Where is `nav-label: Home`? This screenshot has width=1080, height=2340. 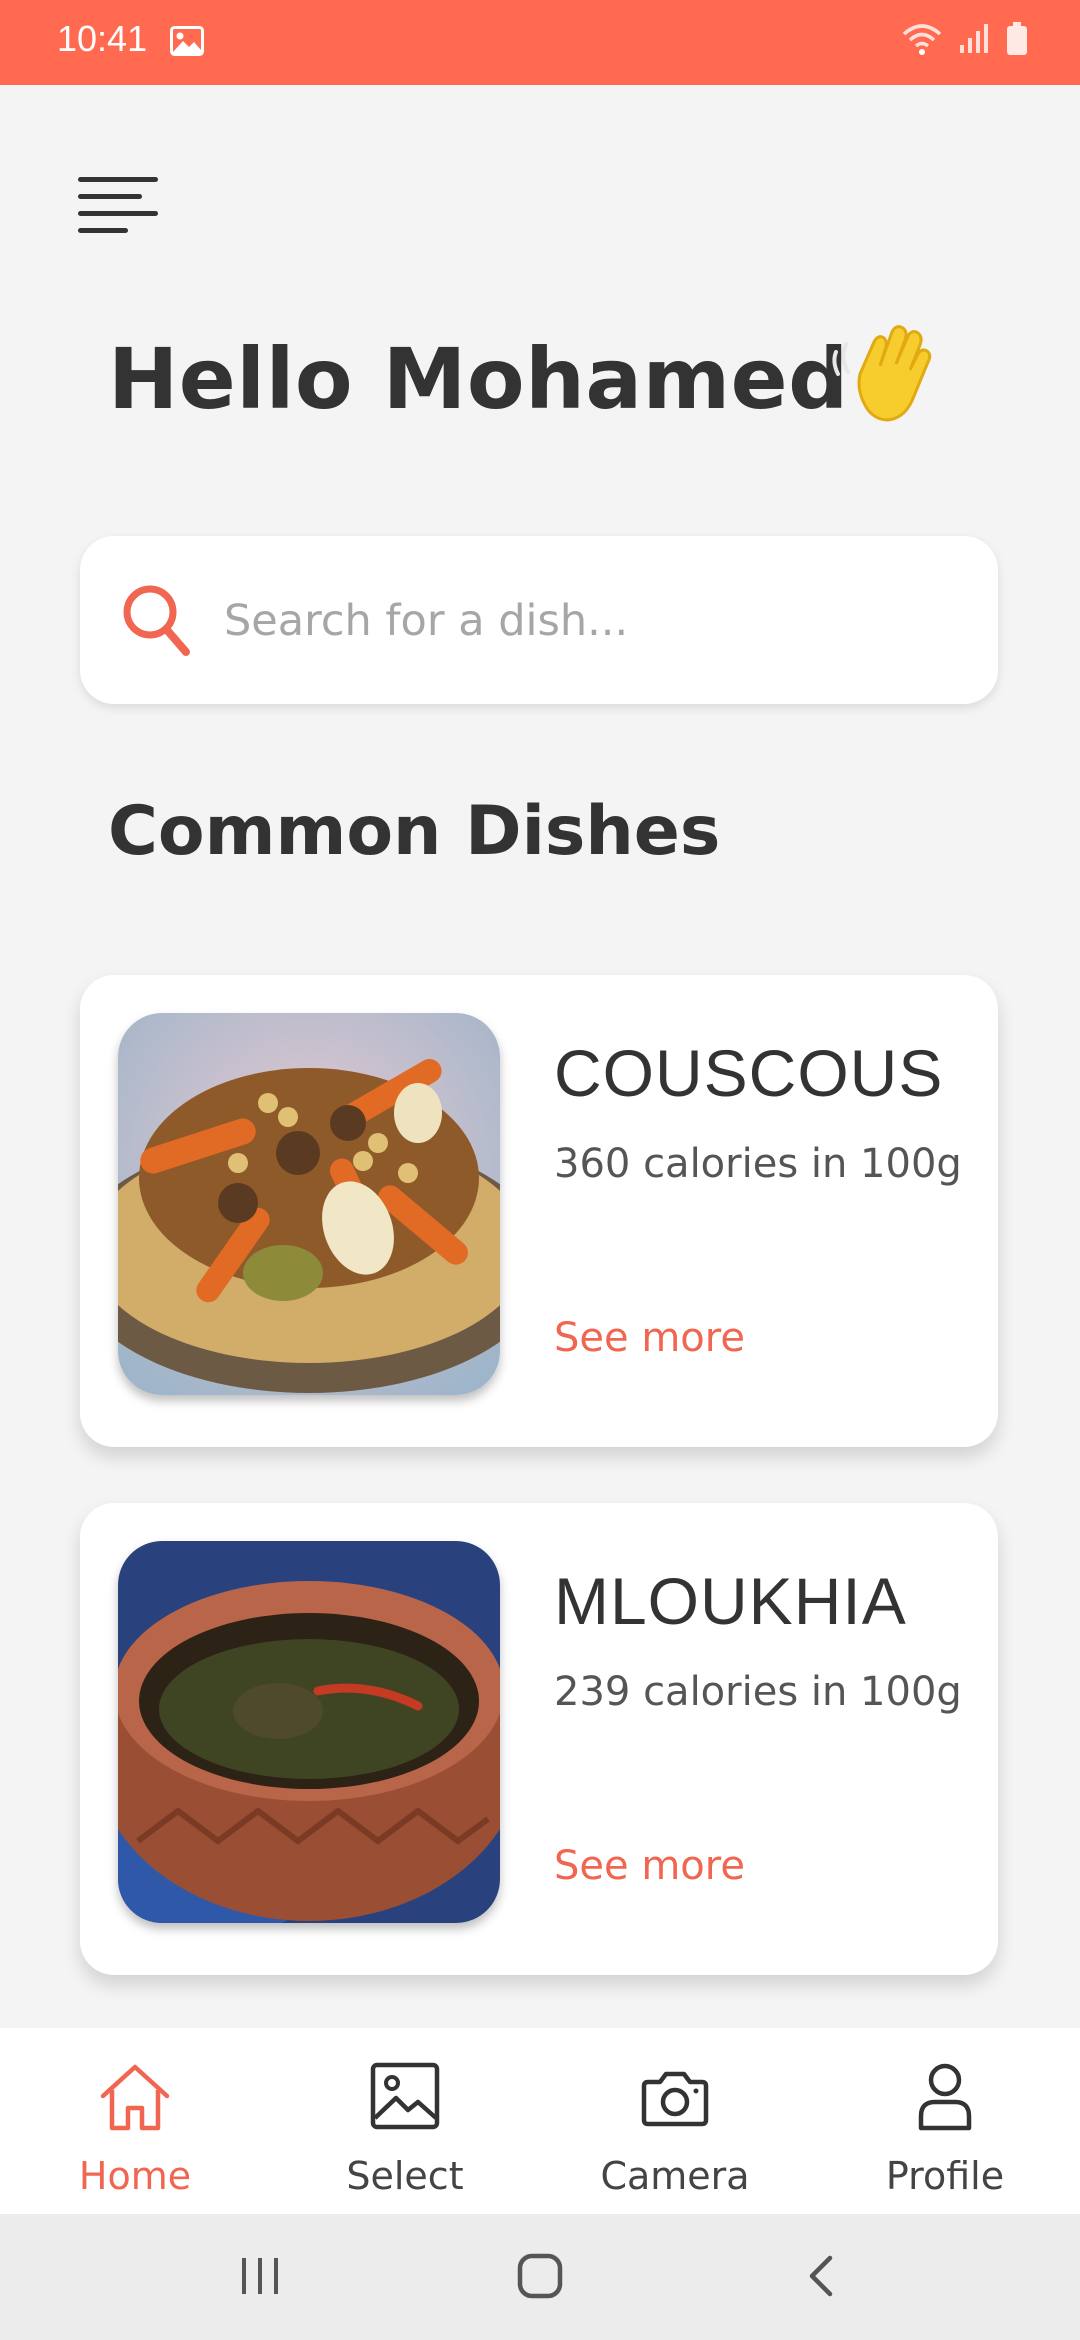 nav-label: Home is located at coordinates (135, 2176).